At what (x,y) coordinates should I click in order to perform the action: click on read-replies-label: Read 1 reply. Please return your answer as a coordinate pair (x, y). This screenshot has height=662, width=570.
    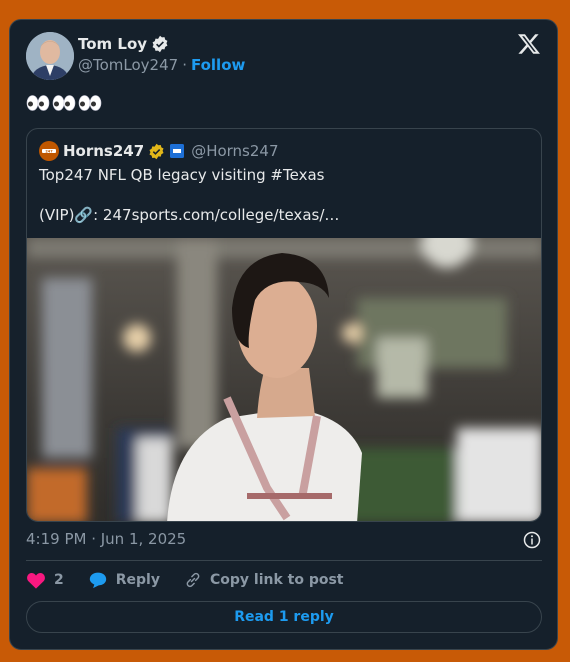
    Looking at the image, I should click on (284, 617).